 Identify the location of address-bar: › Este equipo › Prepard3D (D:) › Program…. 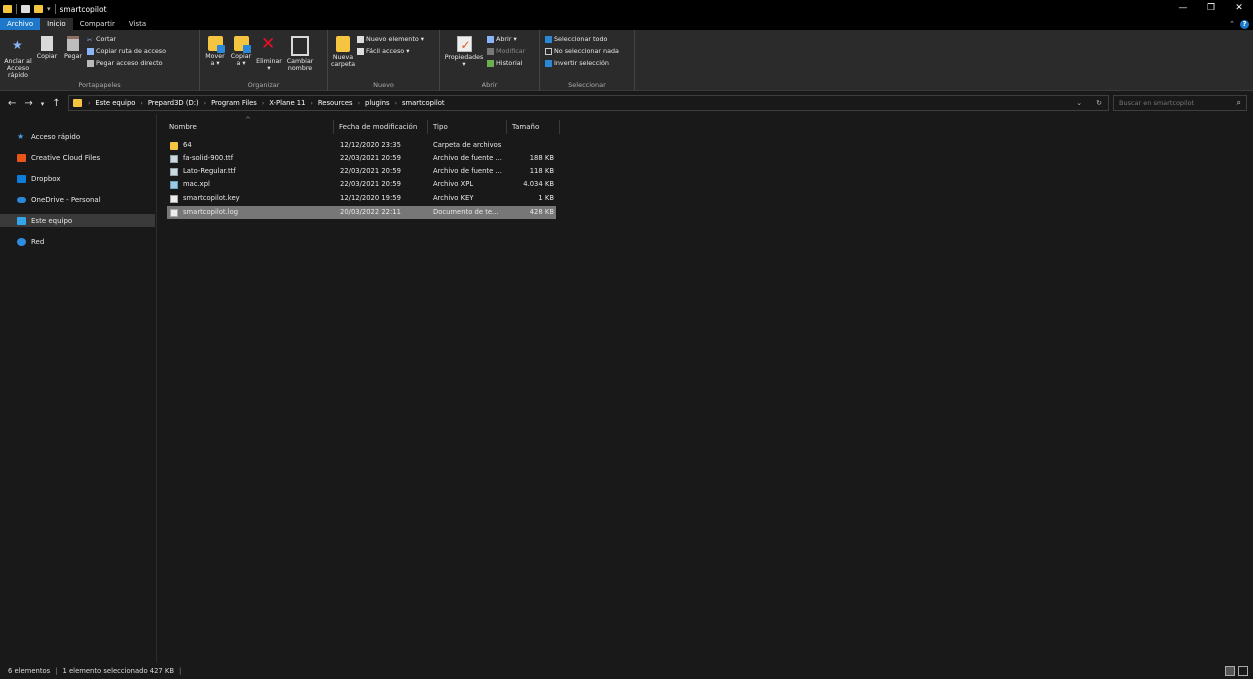
(588, 103).